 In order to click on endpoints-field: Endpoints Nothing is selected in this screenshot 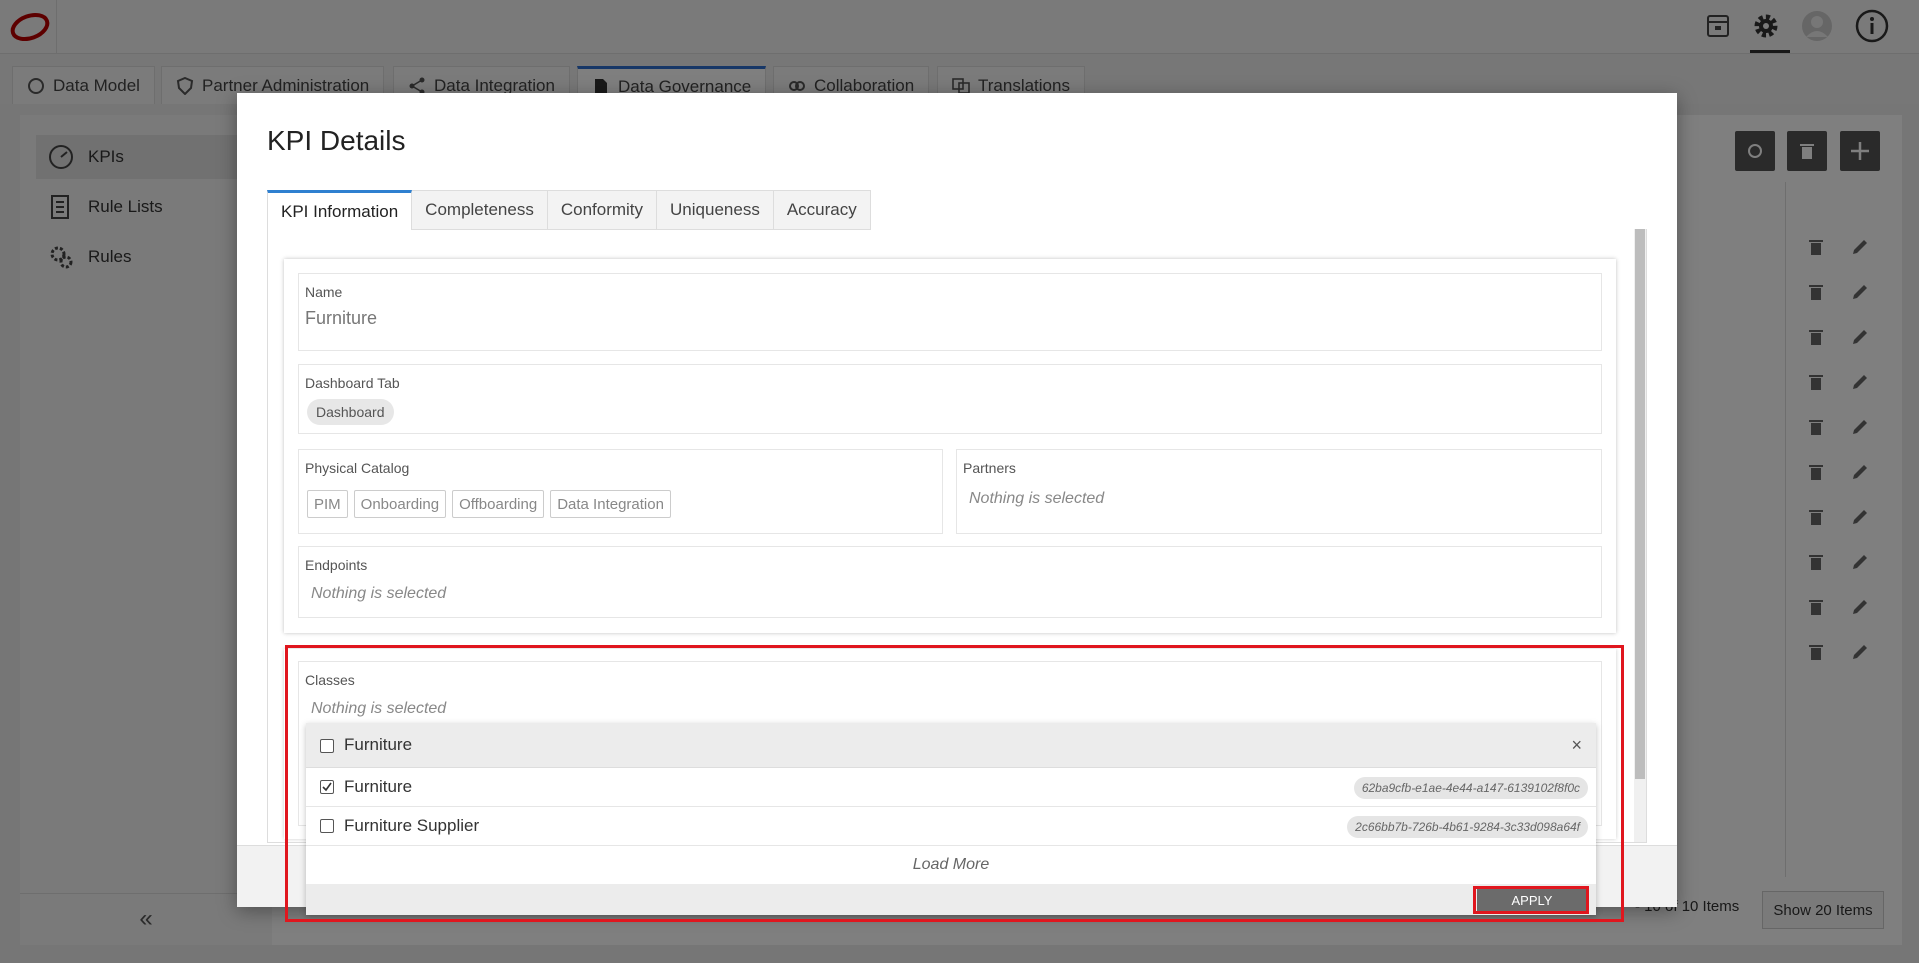, I will do `click(950, 582)`.